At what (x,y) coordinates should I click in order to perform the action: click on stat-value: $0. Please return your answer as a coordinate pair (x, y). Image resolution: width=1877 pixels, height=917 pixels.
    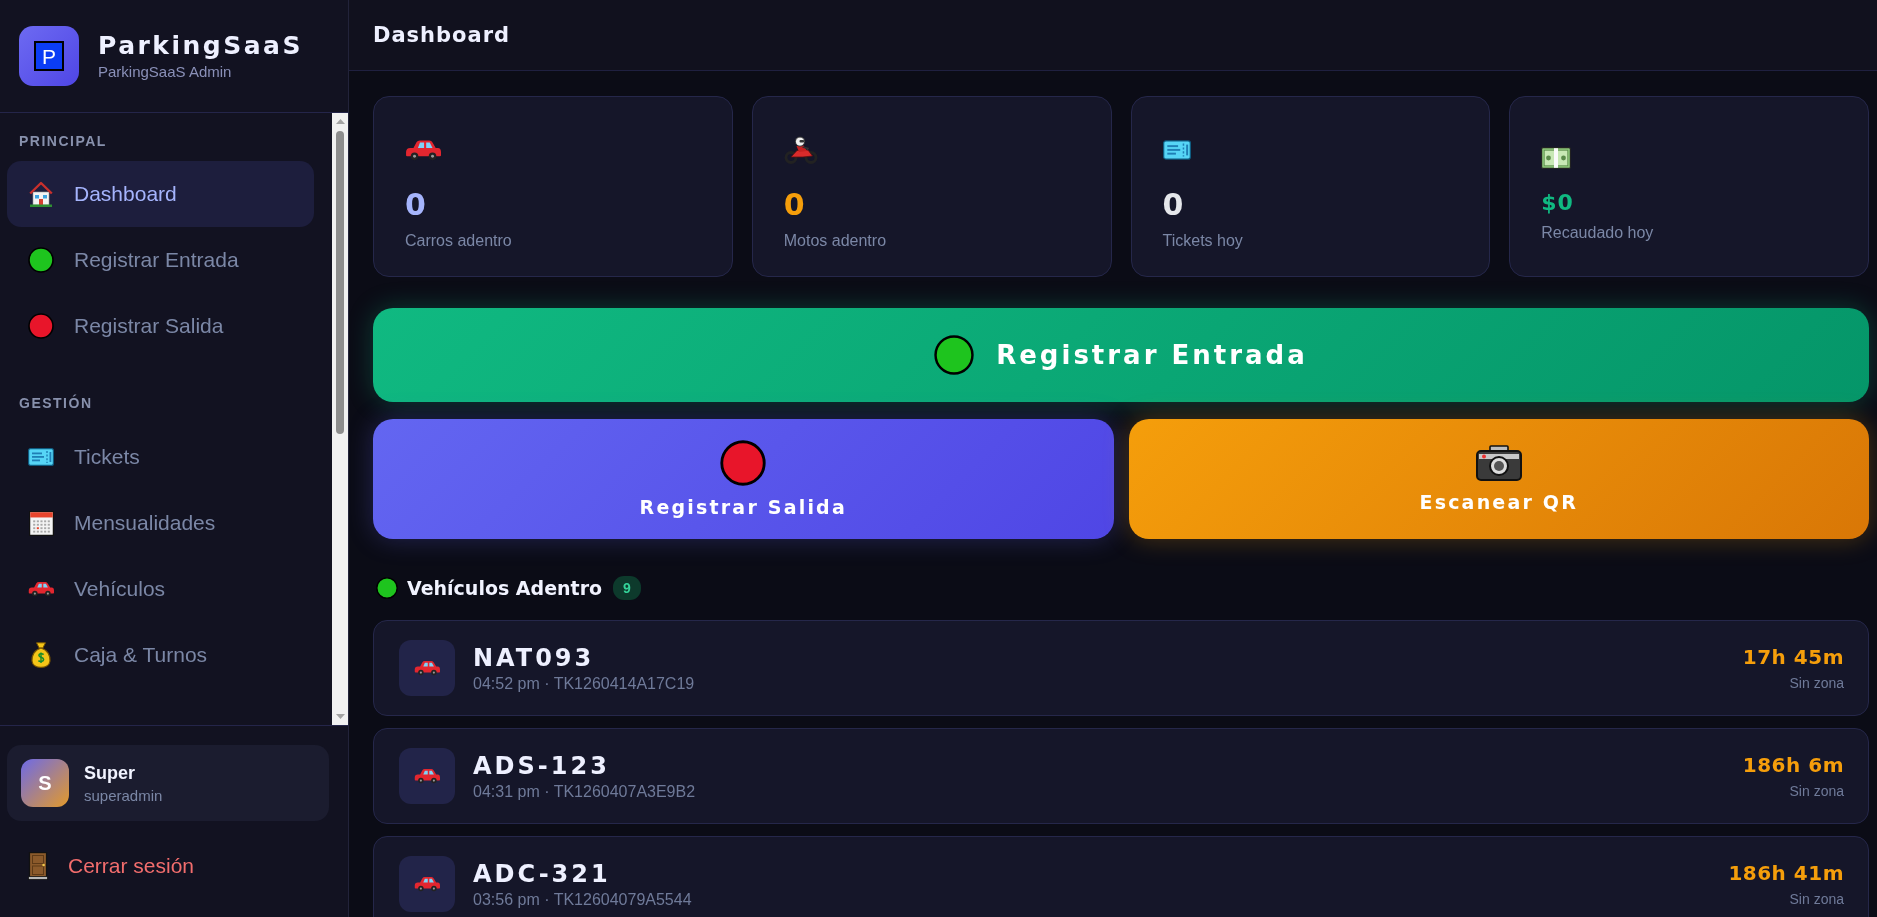
    Looking at the image, I should click on (1557, 203).